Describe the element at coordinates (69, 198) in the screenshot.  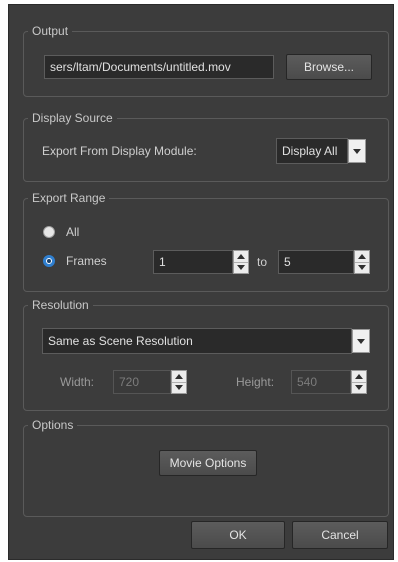
I see `export-range-group-title: Export Range` at that location.